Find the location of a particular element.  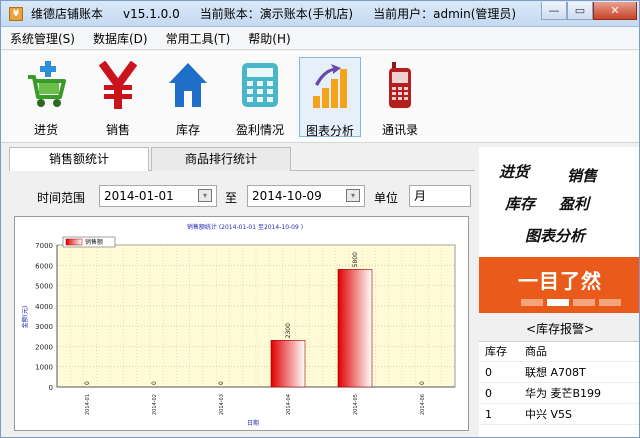

y-tick-label: 7000 is located at coordinates (44, 246).